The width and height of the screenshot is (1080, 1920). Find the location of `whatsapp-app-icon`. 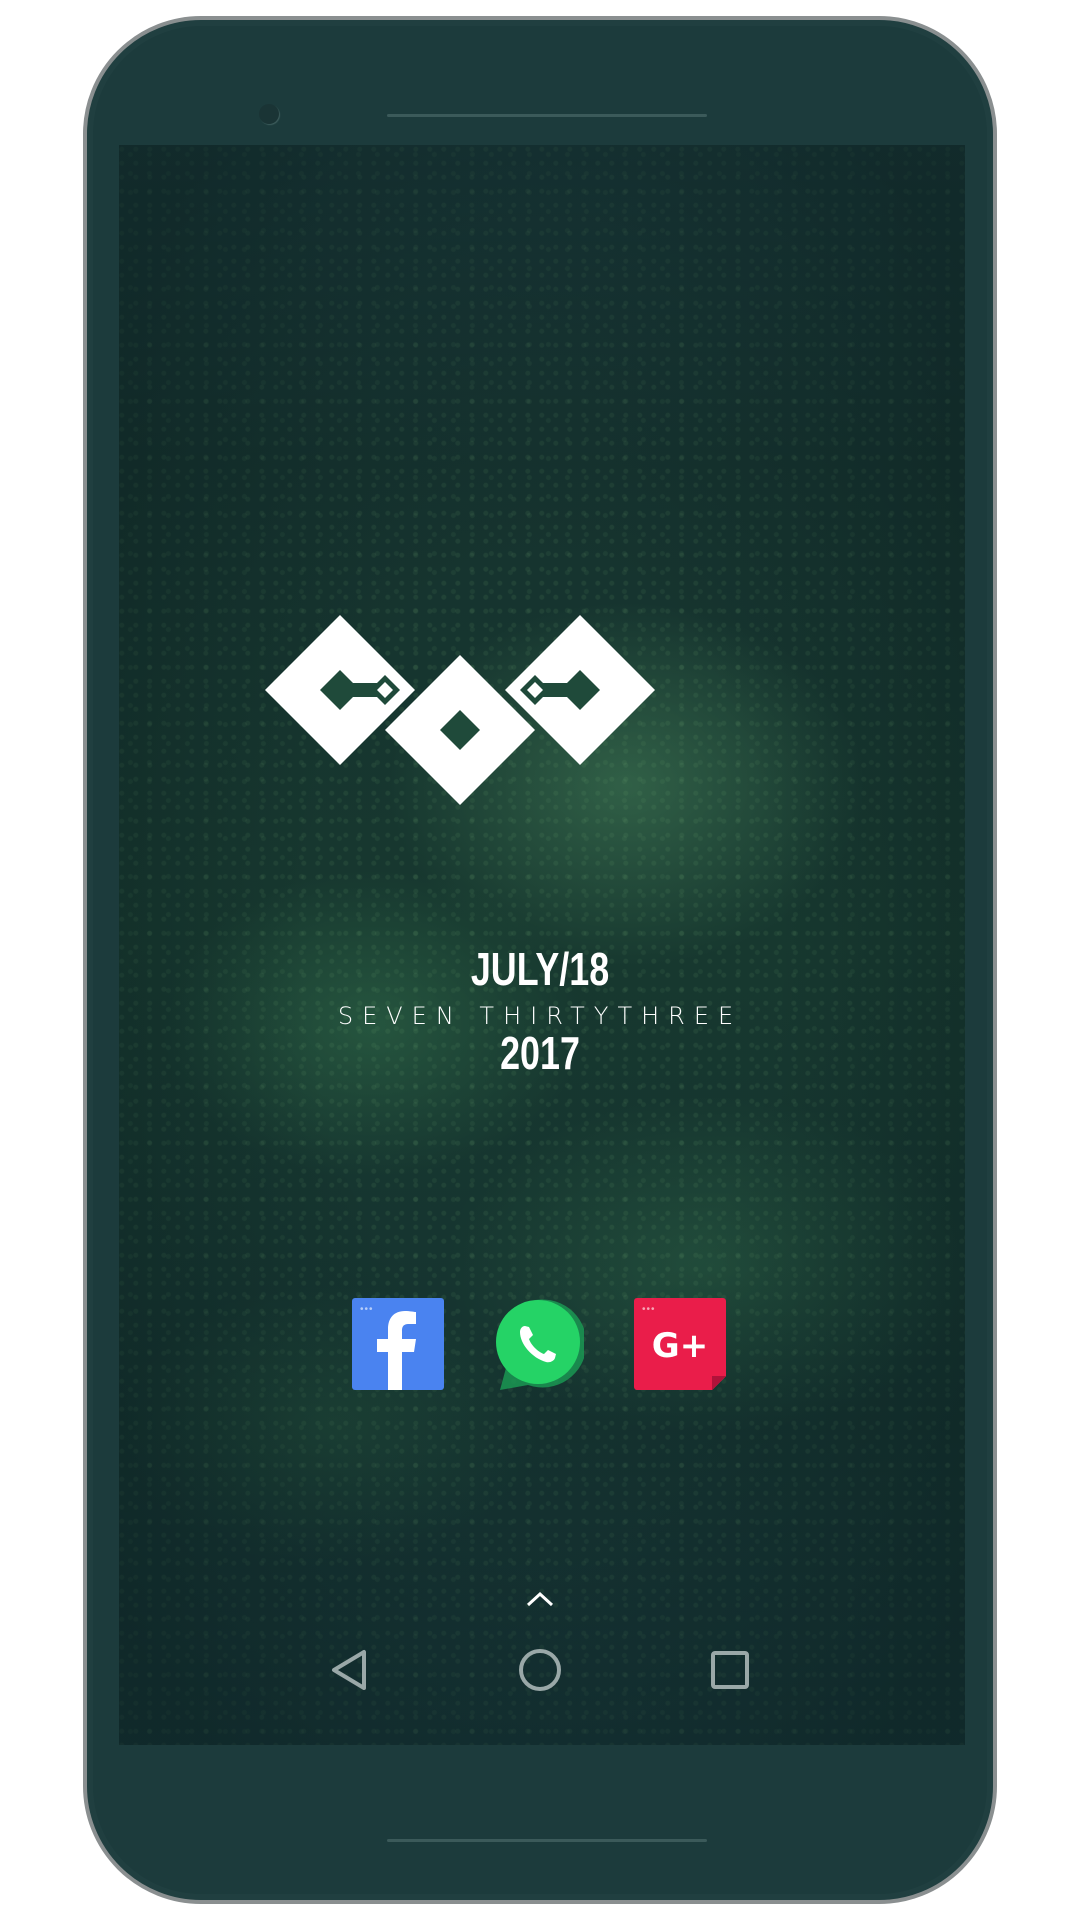

whatsapp-app-icon is located at coordinates (539, 1344).